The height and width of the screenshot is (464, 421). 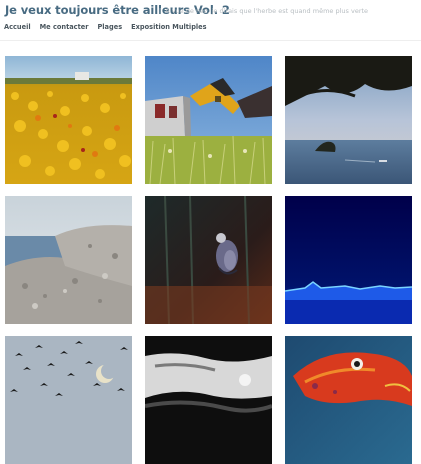 What do you see at coordinates (17, 27) in the screenshot?
I see `nav-item-accueil: Accueil` at bounding box center [17, 27].